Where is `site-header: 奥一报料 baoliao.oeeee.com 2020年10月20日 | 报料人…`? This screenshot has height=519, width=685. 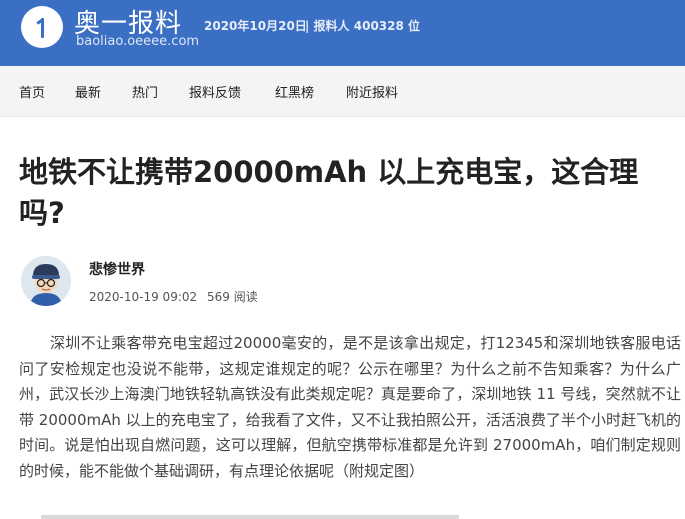 site-header: 奥一报料 baoliao.oeeee.com 2020年10月20日 | 报料人… is located at coordinates (342, 33).